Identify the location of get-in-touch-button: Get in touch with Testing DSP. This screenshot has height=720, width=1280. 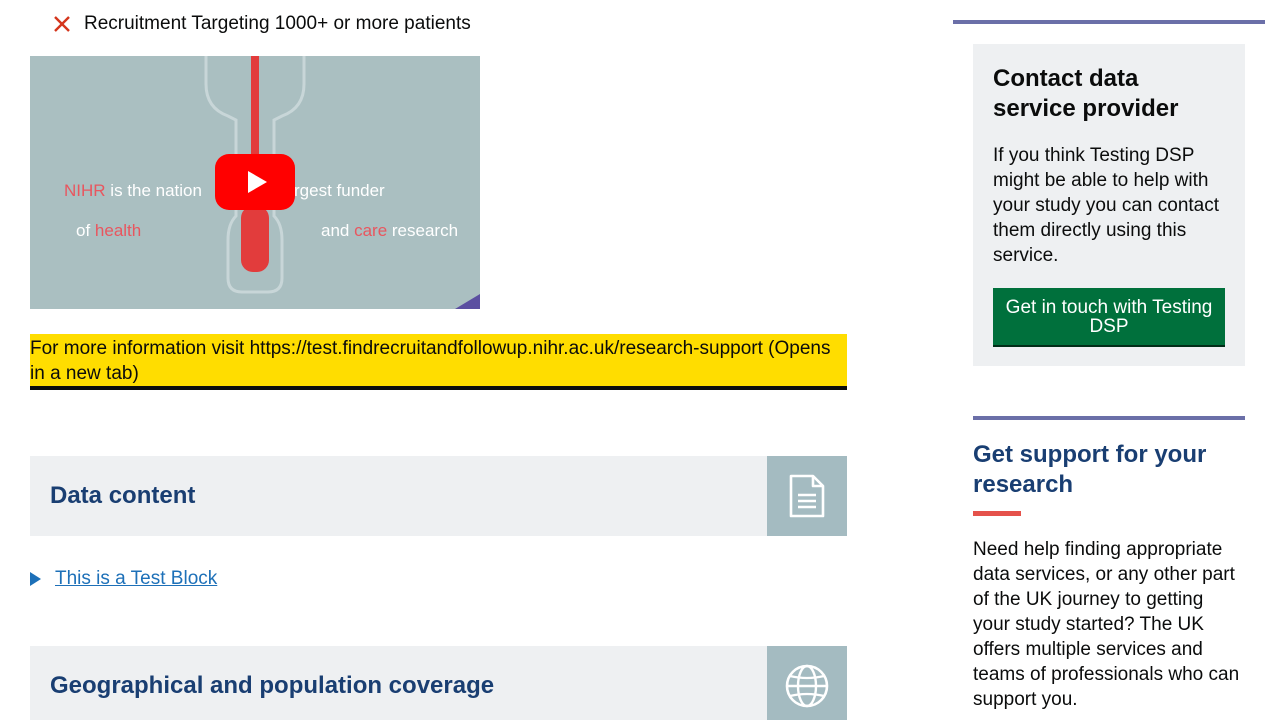
(1109, 317).